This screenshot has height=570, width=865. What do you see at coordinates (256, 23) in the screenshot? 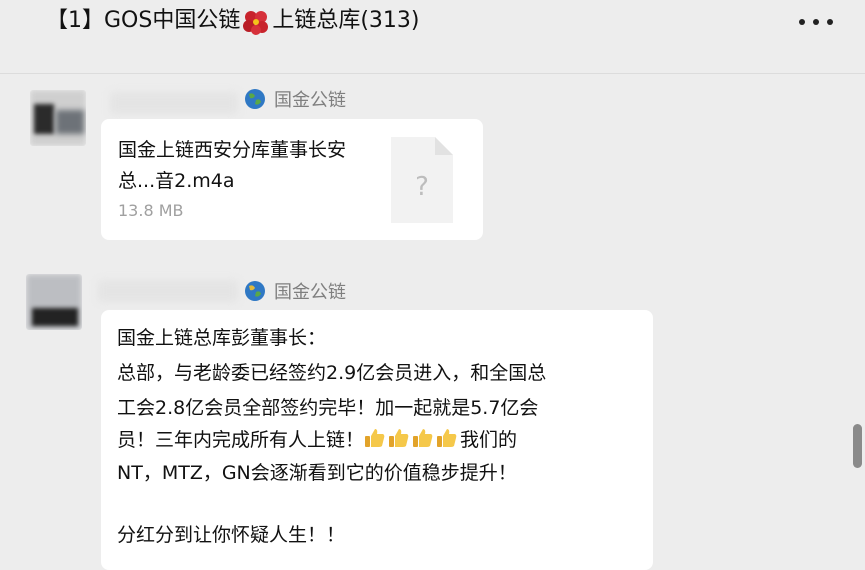
I see `hibiscus-icon` at bounding box center [256, 23].